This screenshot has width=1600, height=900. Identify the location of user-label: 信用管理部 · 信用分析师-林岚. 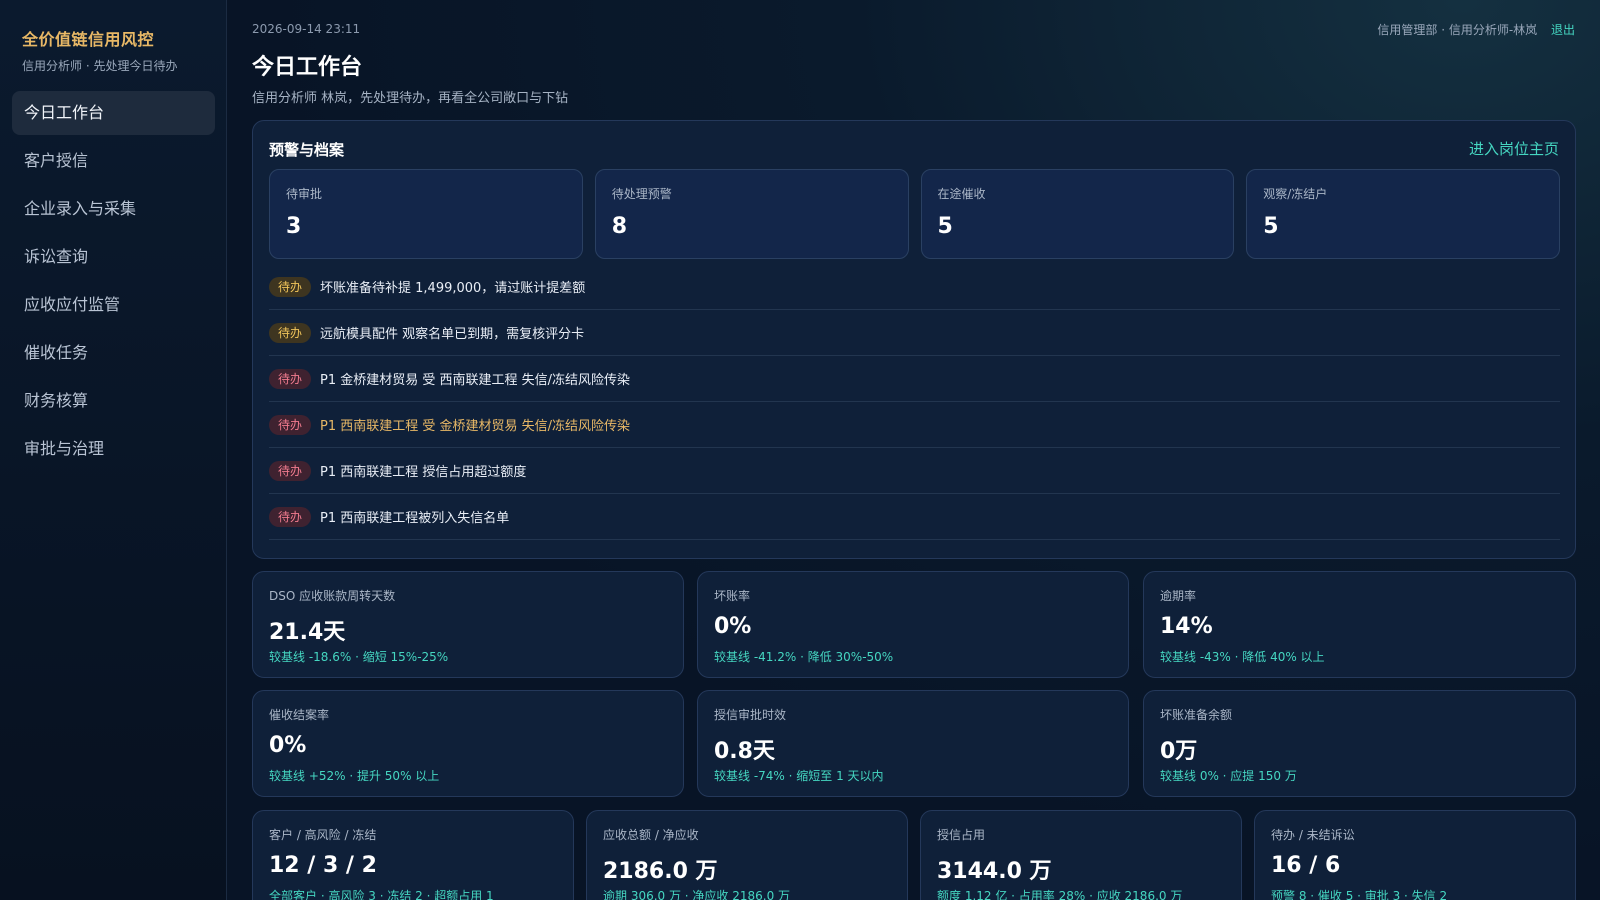
(1457, 30).